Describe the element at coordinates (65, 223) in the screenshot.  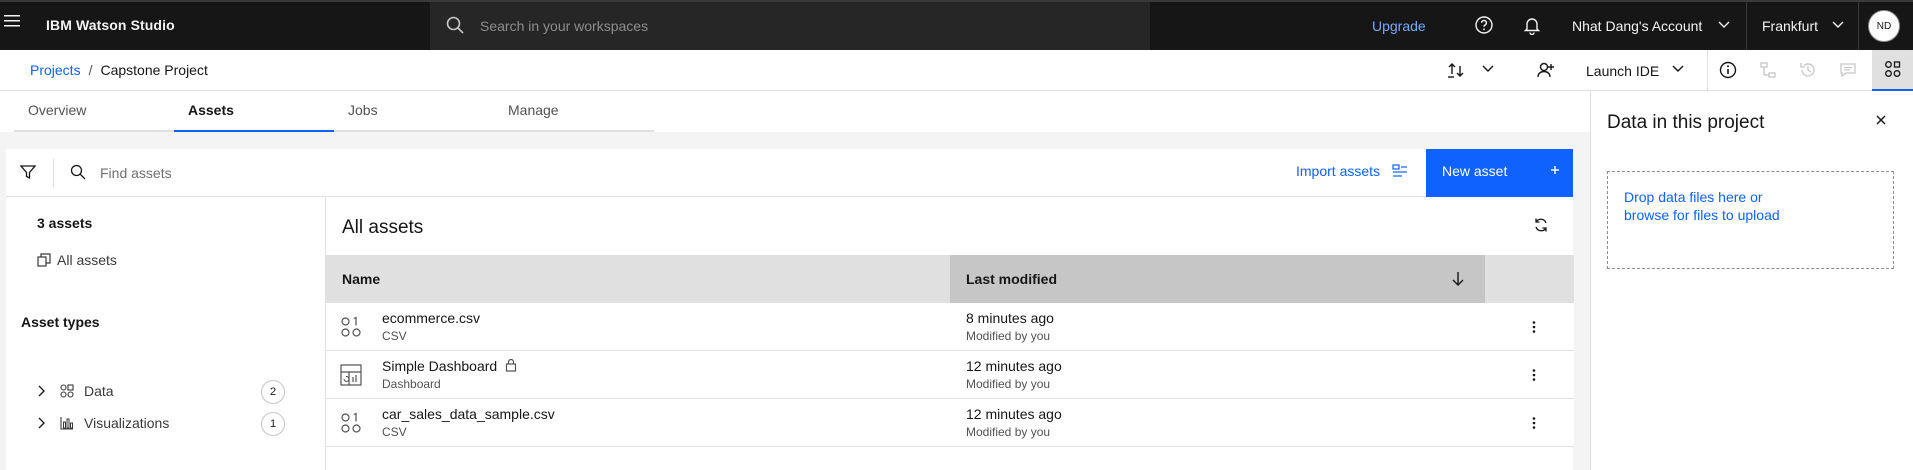
I see `asset-count: 3 assets` at that location.